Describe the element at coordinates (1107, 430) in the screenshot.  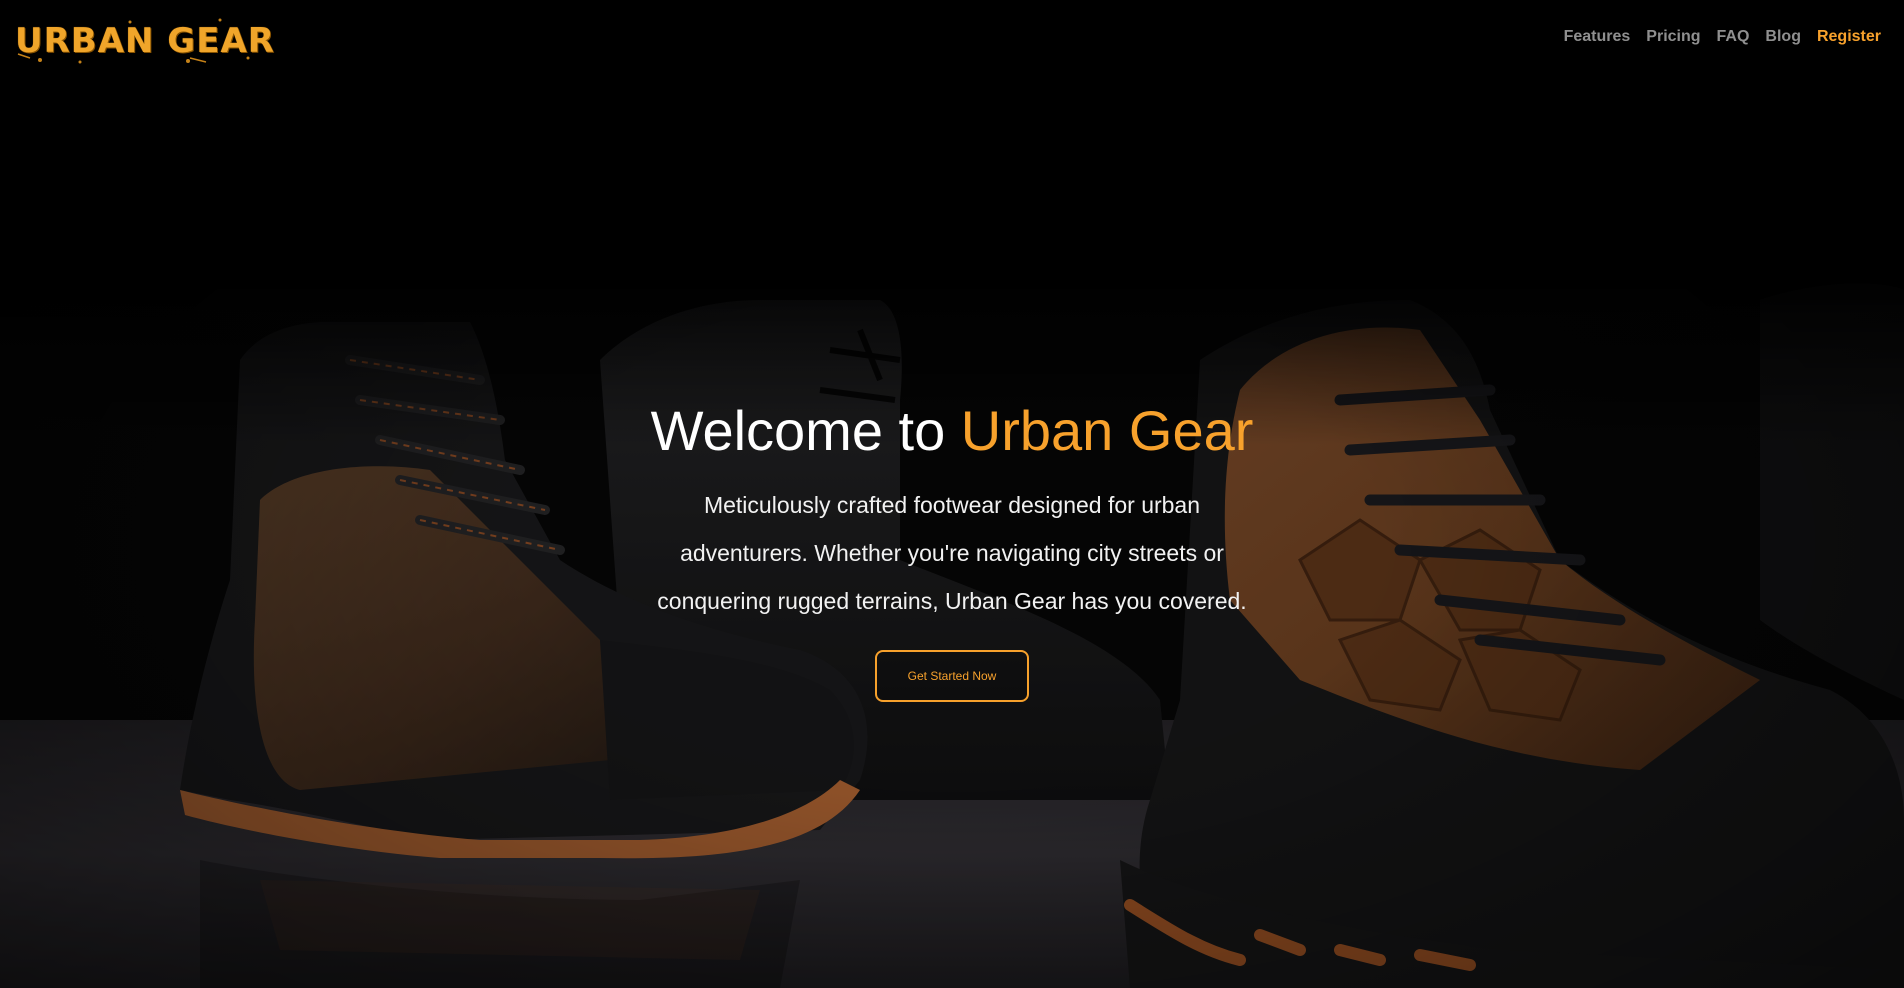
I see `hero-title-accent: Urban Gear` at that location.